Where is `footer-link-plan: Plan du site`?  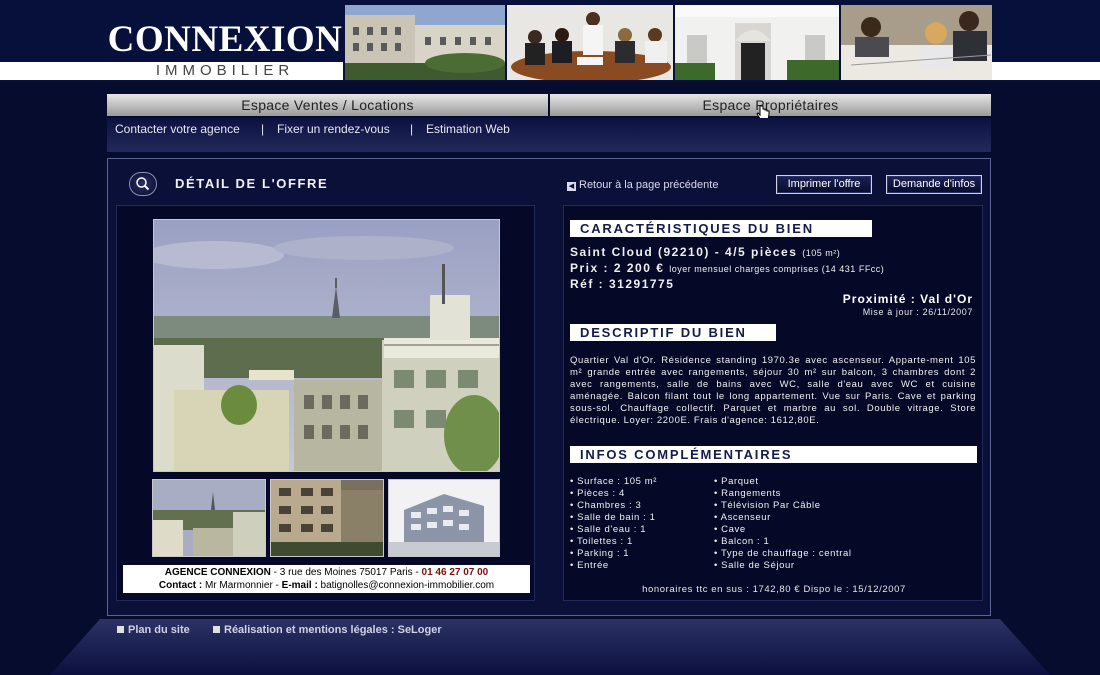 footer-link-plan: Plan du site is located at coordinates (153, 630).